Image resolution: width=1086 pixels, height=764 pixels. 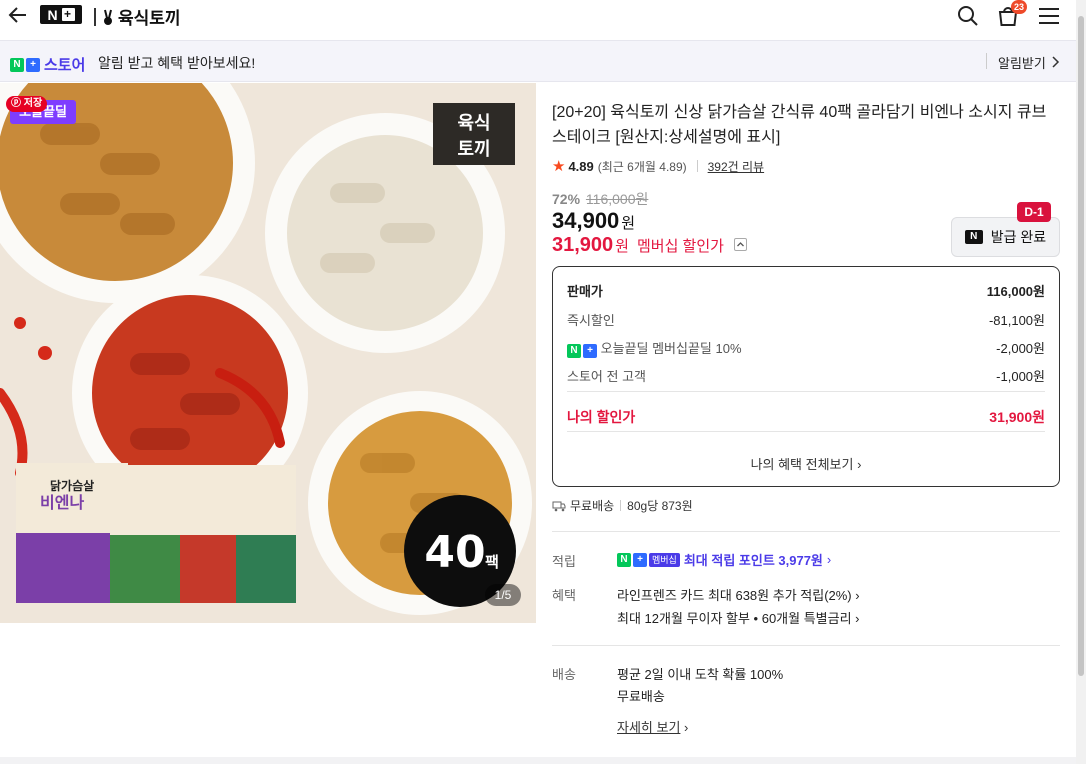 I want to click on installment-benefit-text: 최대 12개월 무이자 할부 • 60개월 특별금리, so click(x=734, y=618).